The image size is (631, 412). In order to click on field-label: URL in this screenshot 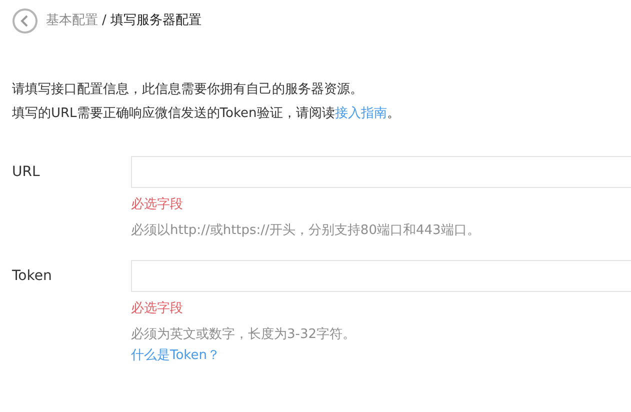, I will do `click(26, 172)`.